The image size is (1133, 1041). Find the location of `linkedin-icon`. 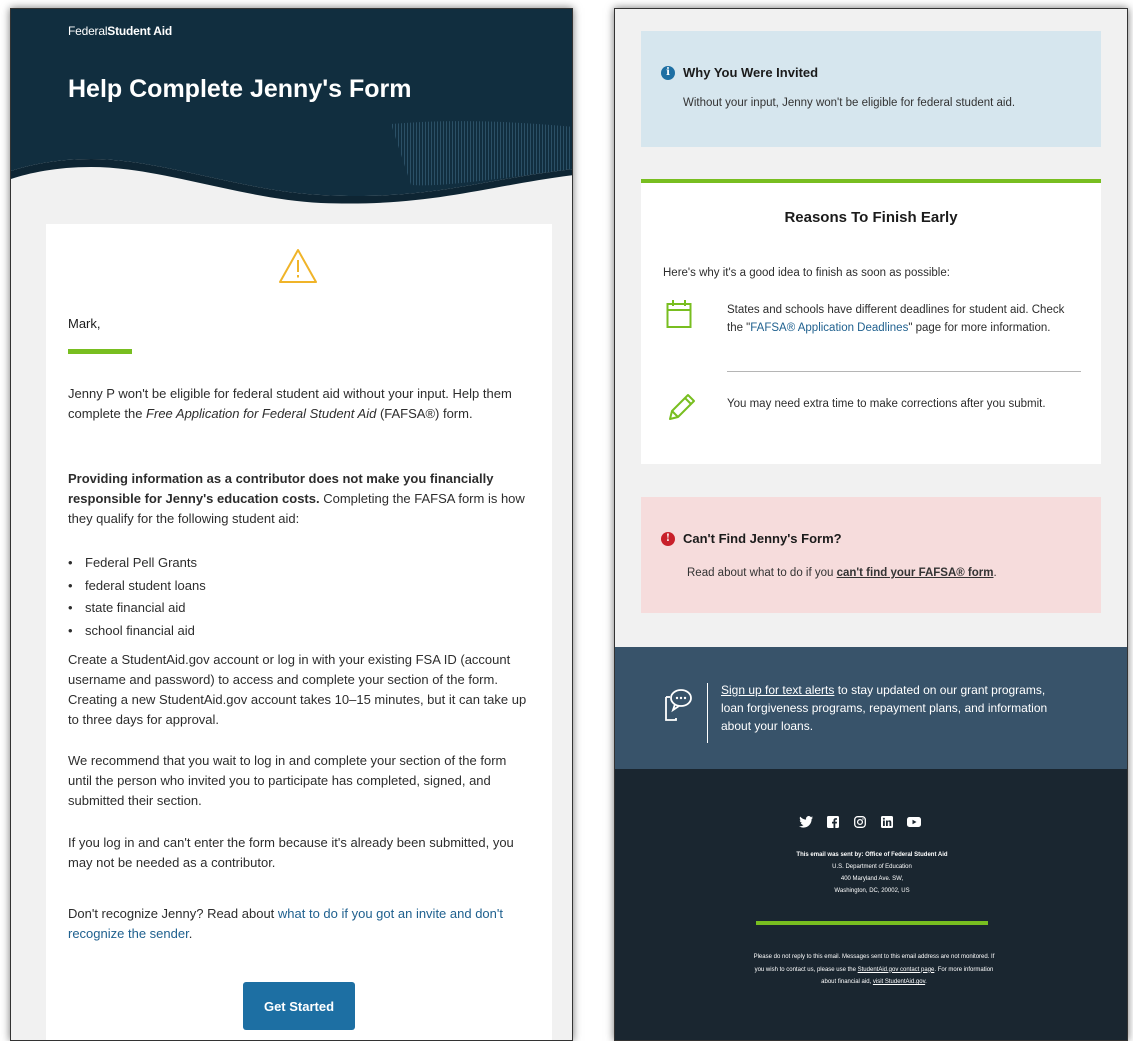

linkedin-icon is located at coordinates (887, 822).